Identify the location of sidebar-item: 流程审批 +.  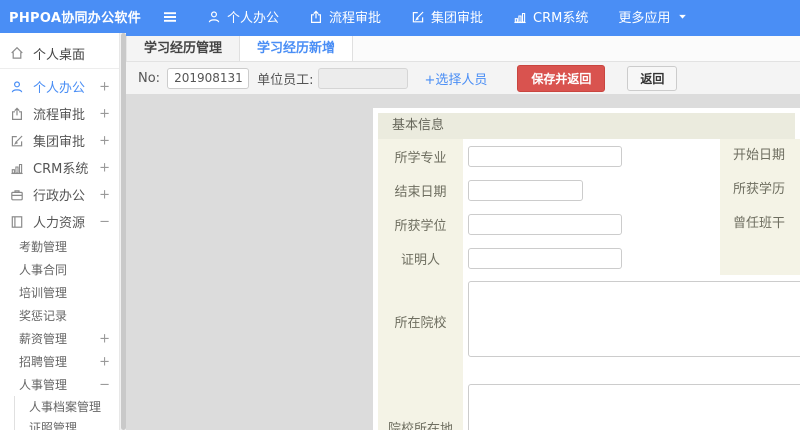
(63, 113).